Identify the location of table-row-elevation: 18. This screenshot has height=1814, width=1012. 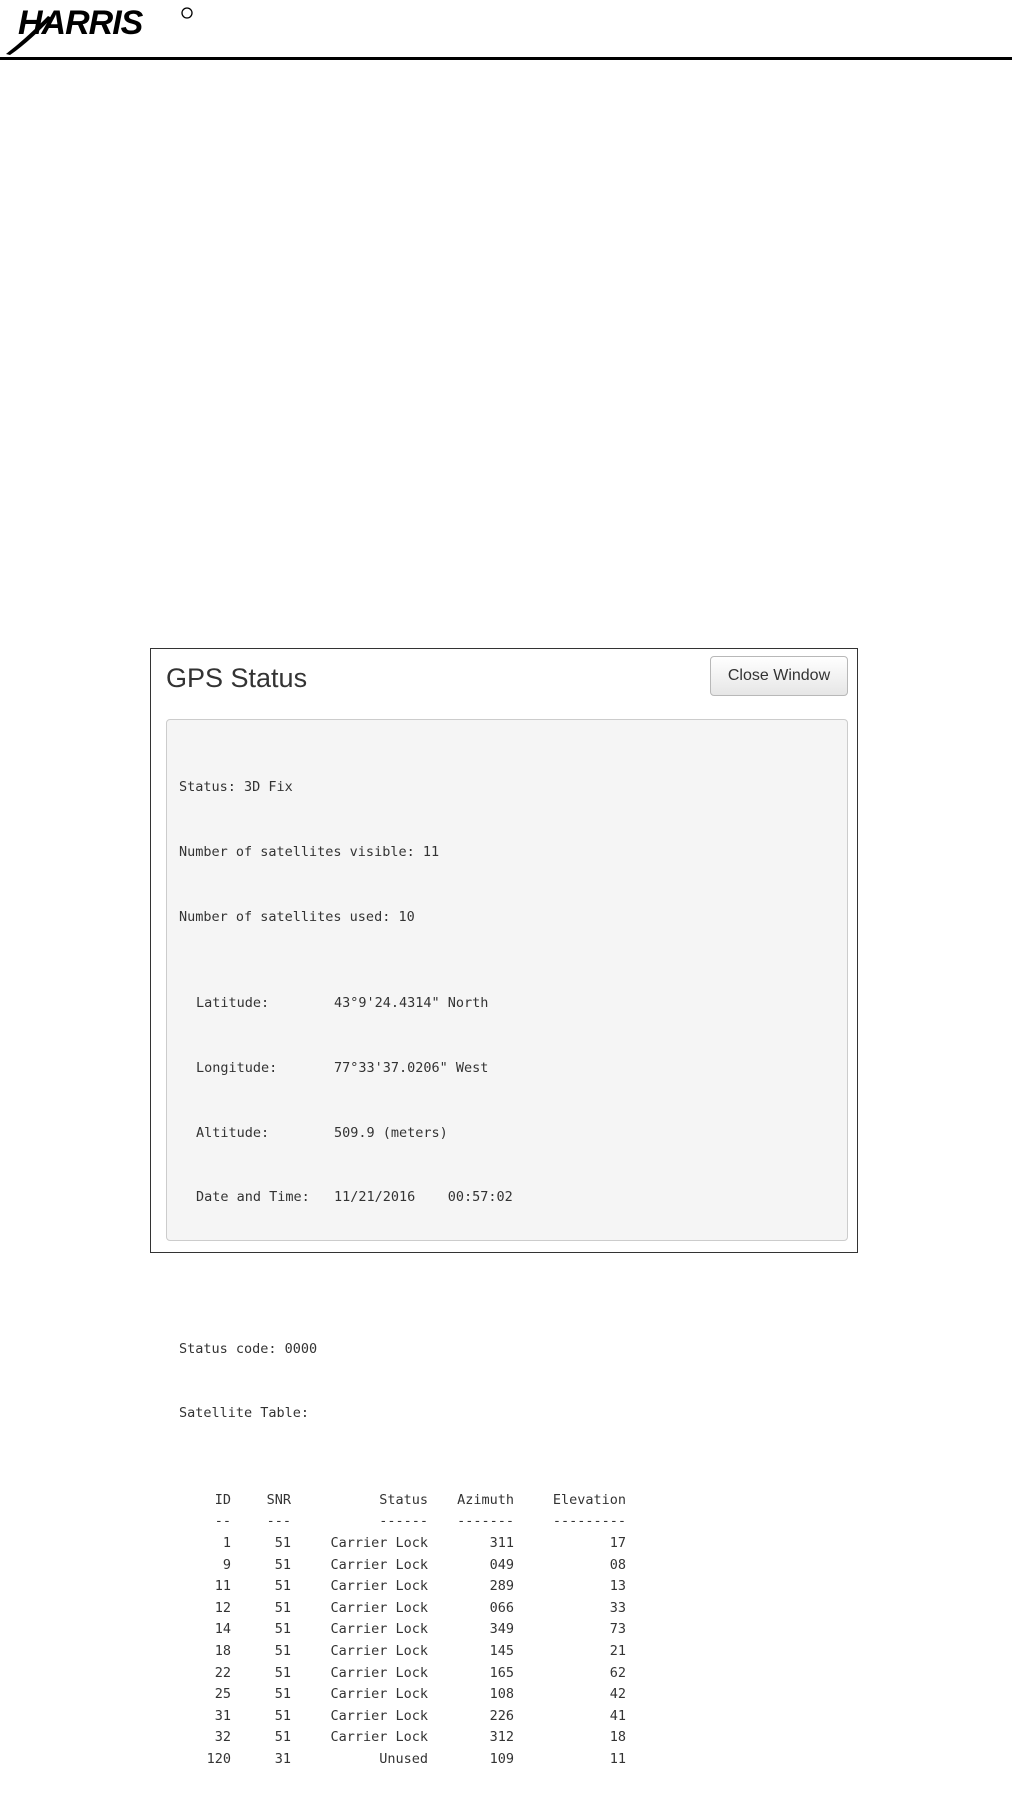
(617, 1737).